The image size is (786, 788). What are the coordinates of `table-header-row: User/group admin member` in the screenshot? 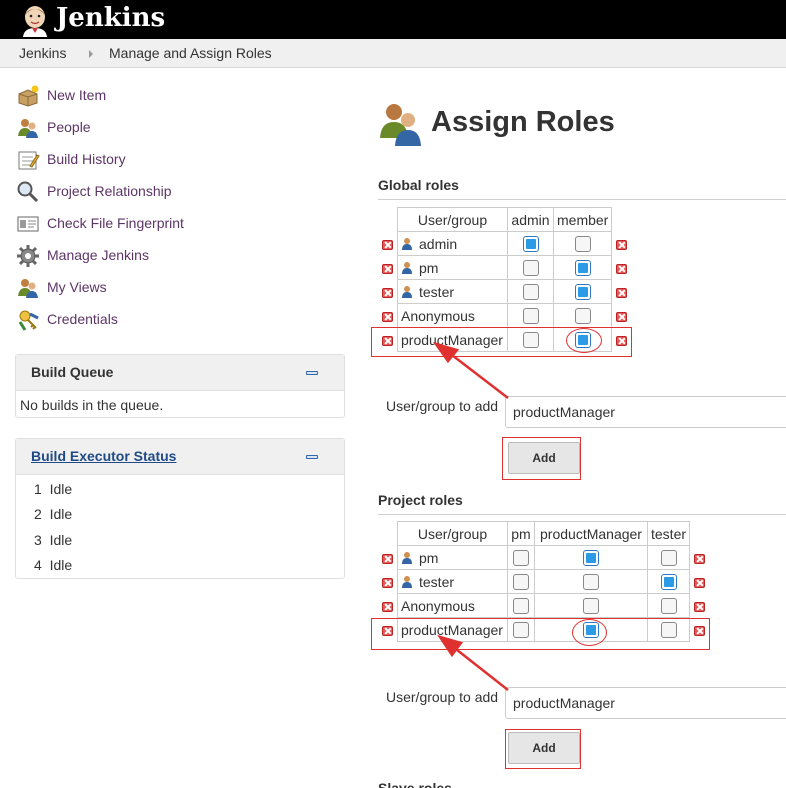 It's located at (505, 219).